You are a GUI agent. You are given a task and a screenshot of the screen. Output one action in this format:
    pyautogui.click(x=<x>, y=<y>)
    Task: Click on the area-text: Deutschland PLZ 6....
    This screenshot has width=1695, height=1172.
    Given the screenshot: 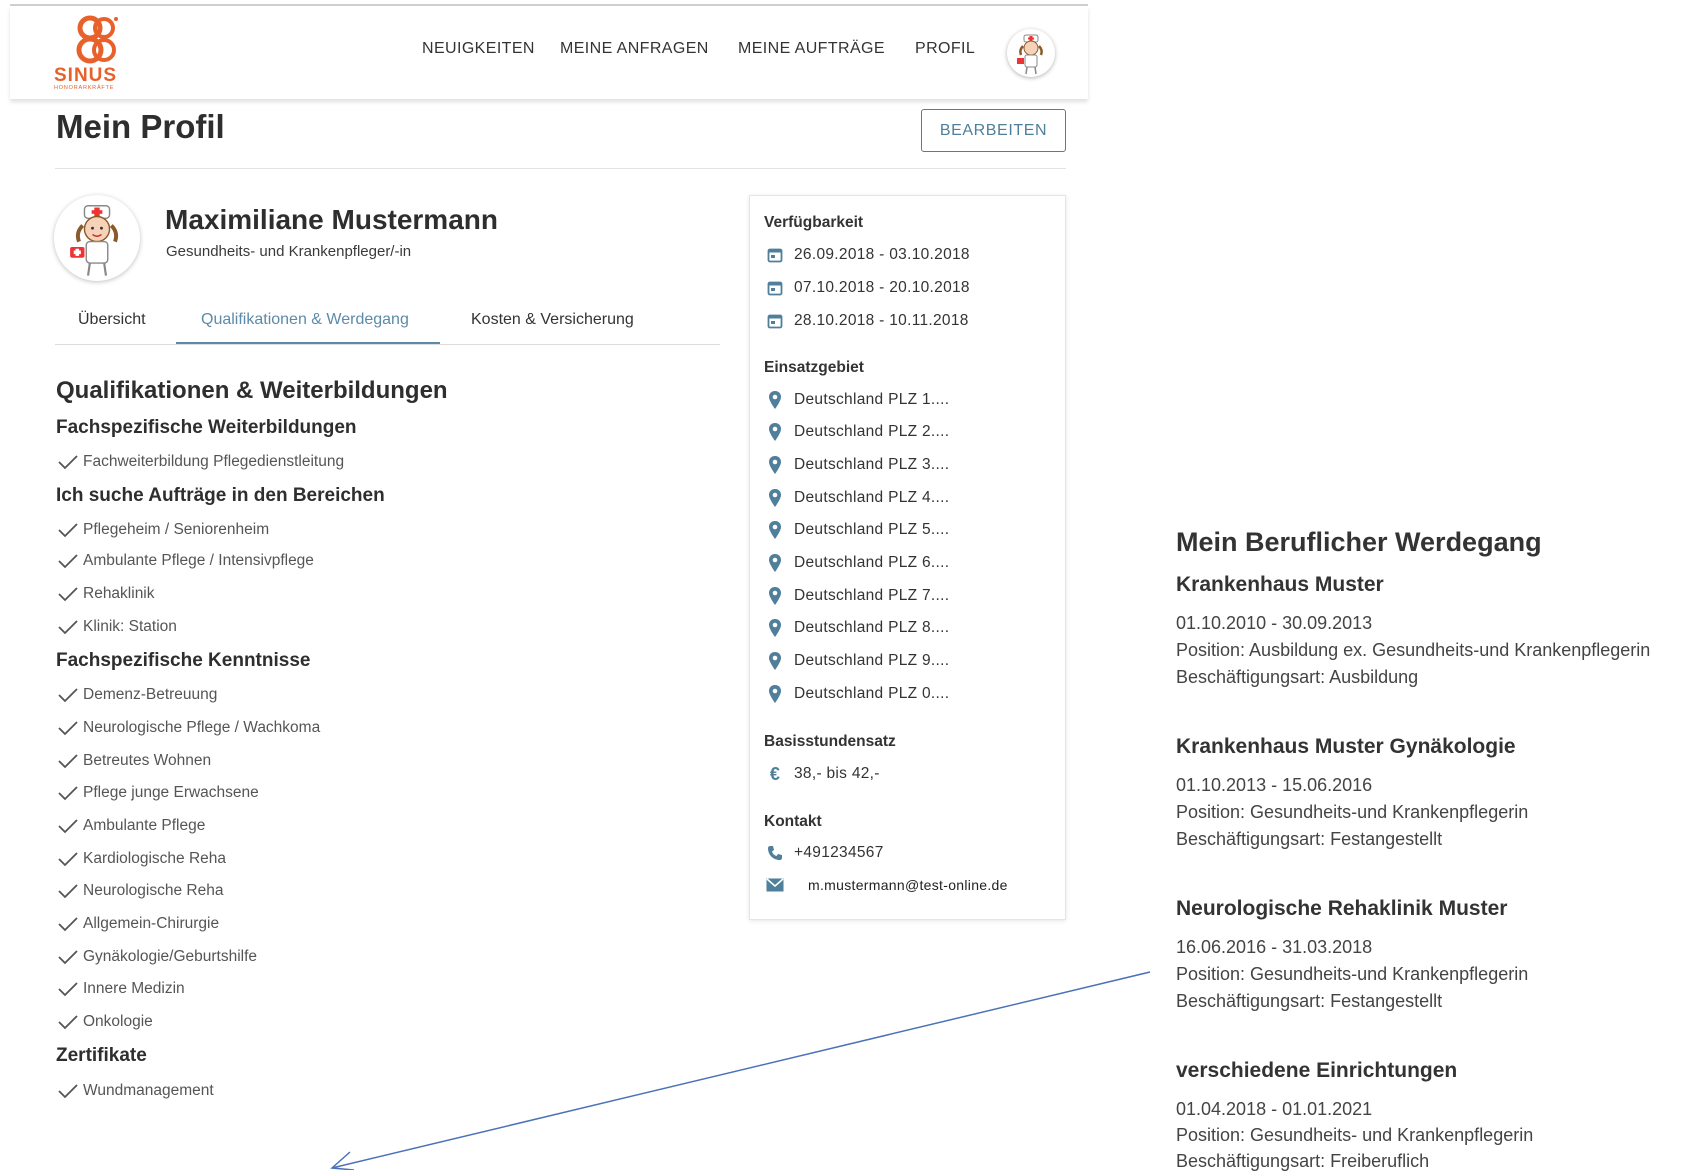 What is the action you would take?
    pyautogui.click(x=872, y=562)
    